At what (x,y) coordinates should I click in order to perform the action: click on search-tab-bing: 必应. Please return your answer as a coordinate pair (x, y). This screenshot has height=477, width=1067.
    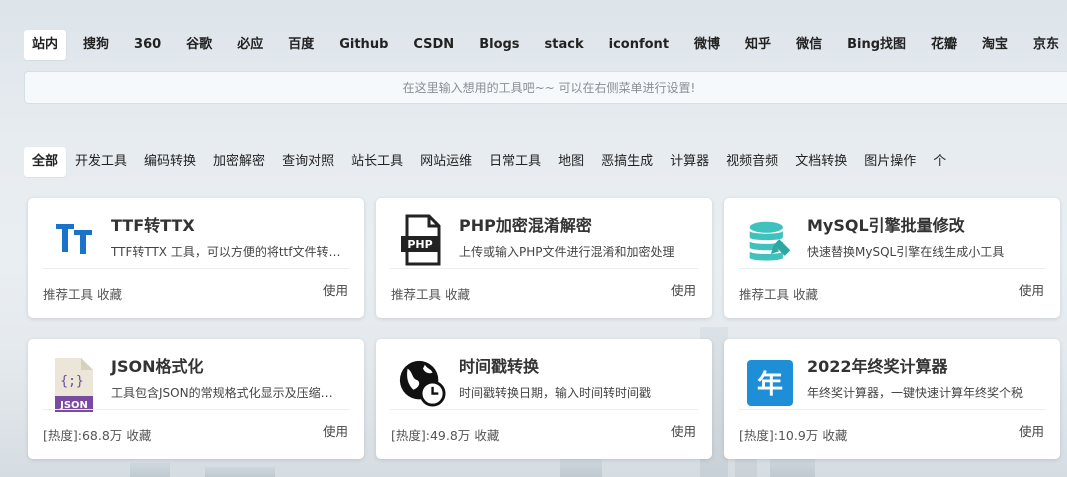
    Looking at the image, I should click on (250, 45).